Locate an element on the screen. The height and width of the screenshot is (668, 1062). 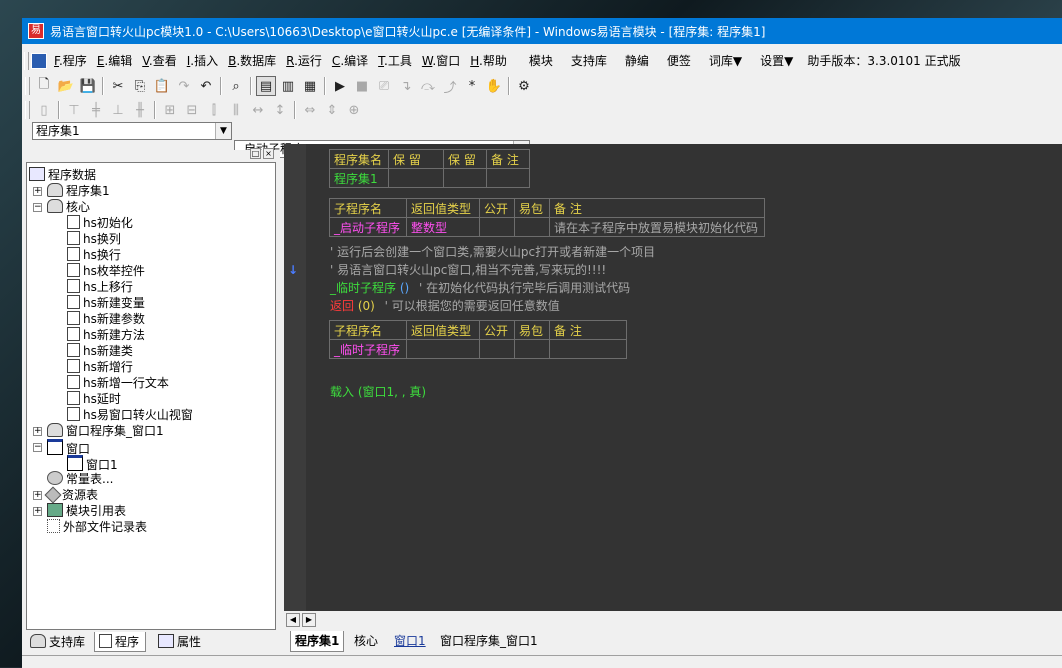
redo-icon: ↷ is located at coordinates (184, 86).